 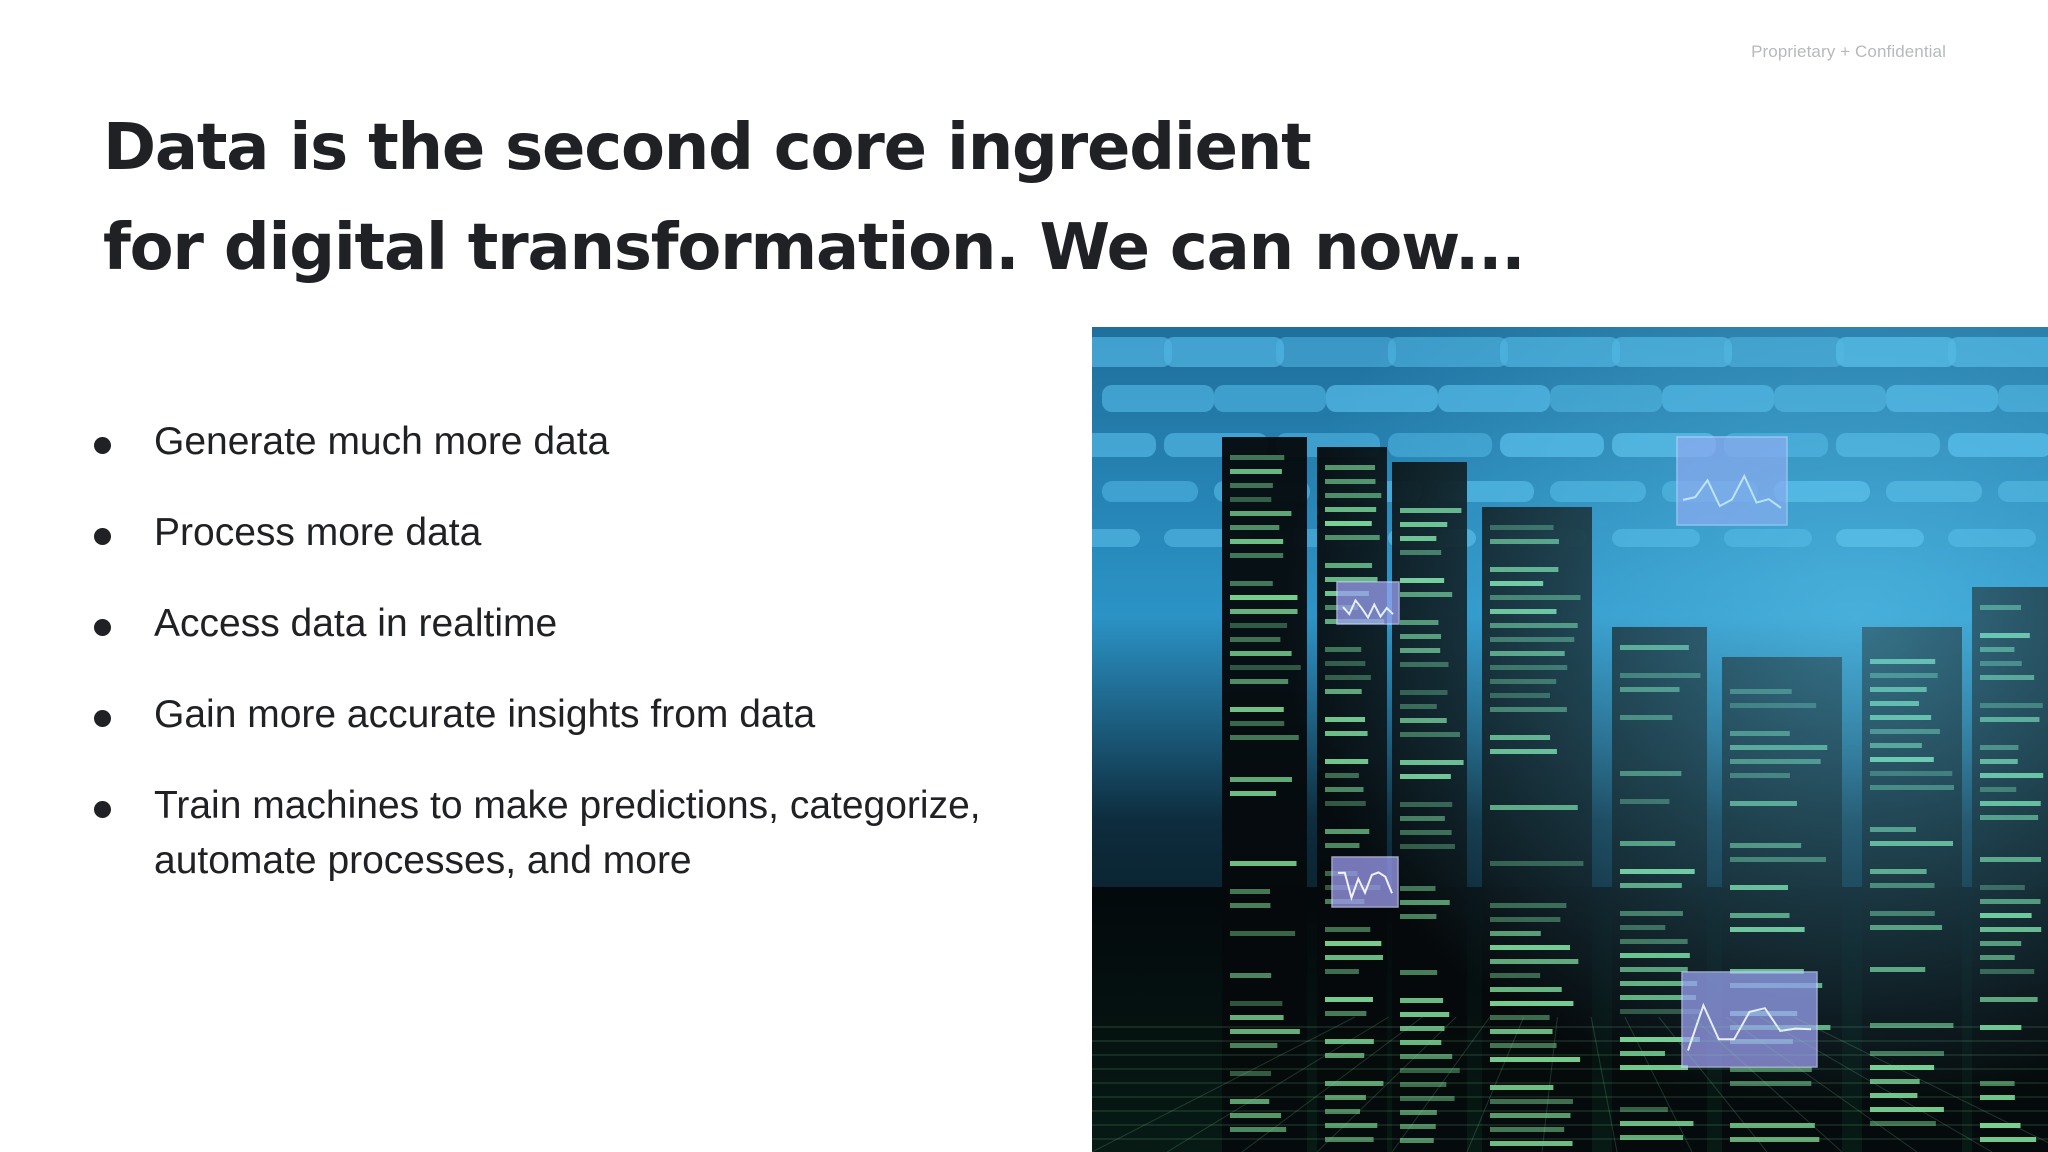 What do you see at coordinates (356, 623) in the screenshot?
I see `bullet-text: Access data in realtime` at bounding box center [356, 623].